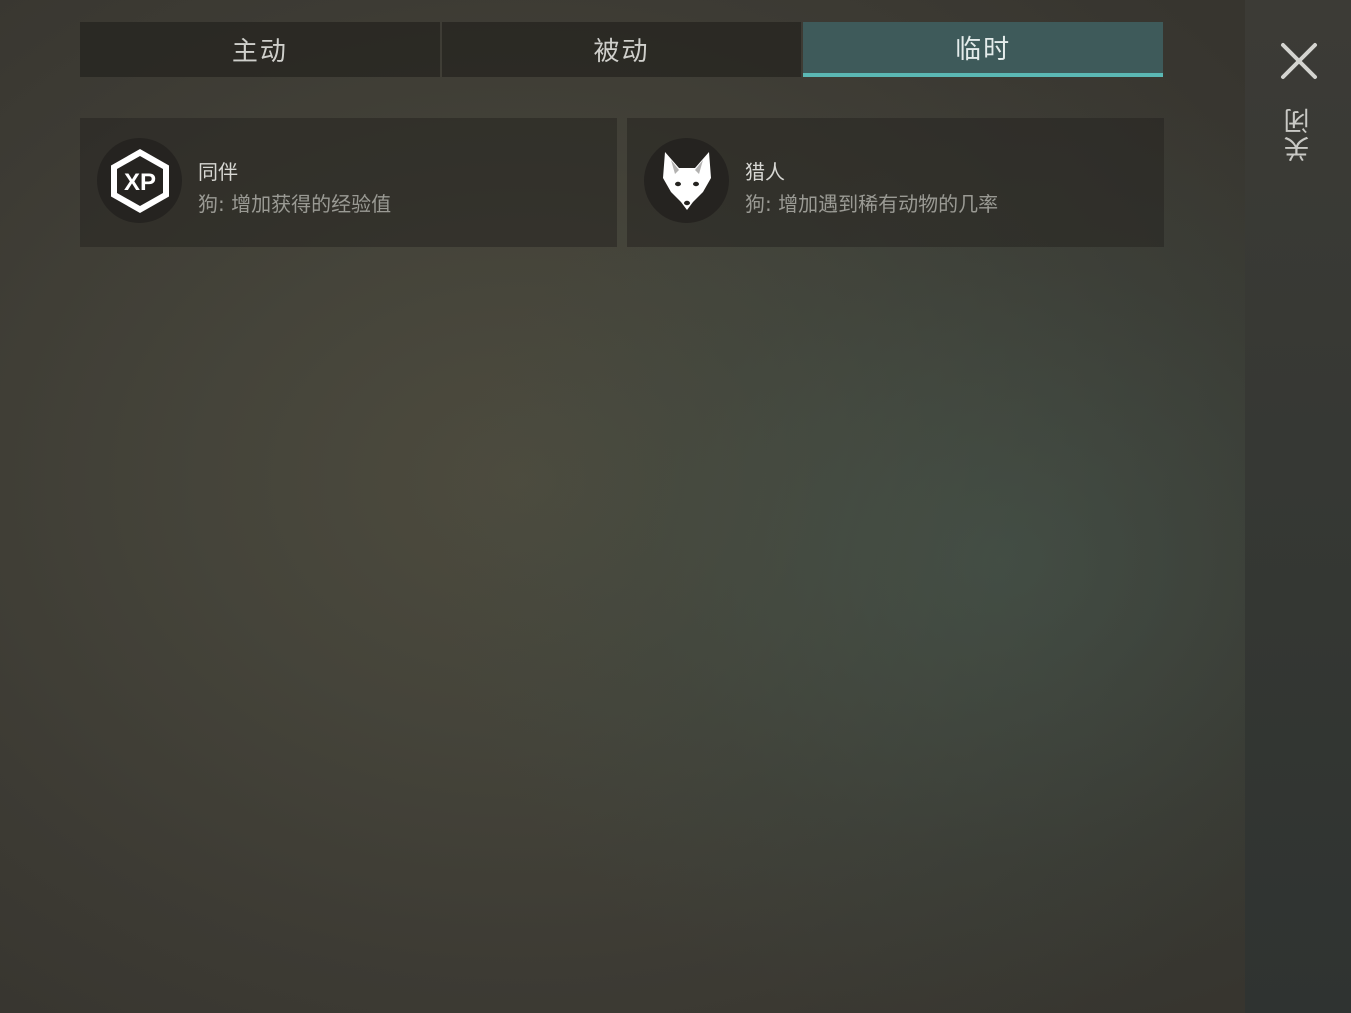 This screenshot has height=1013, width=1351. I want to click on fox-head-icon, so click(686, 180).